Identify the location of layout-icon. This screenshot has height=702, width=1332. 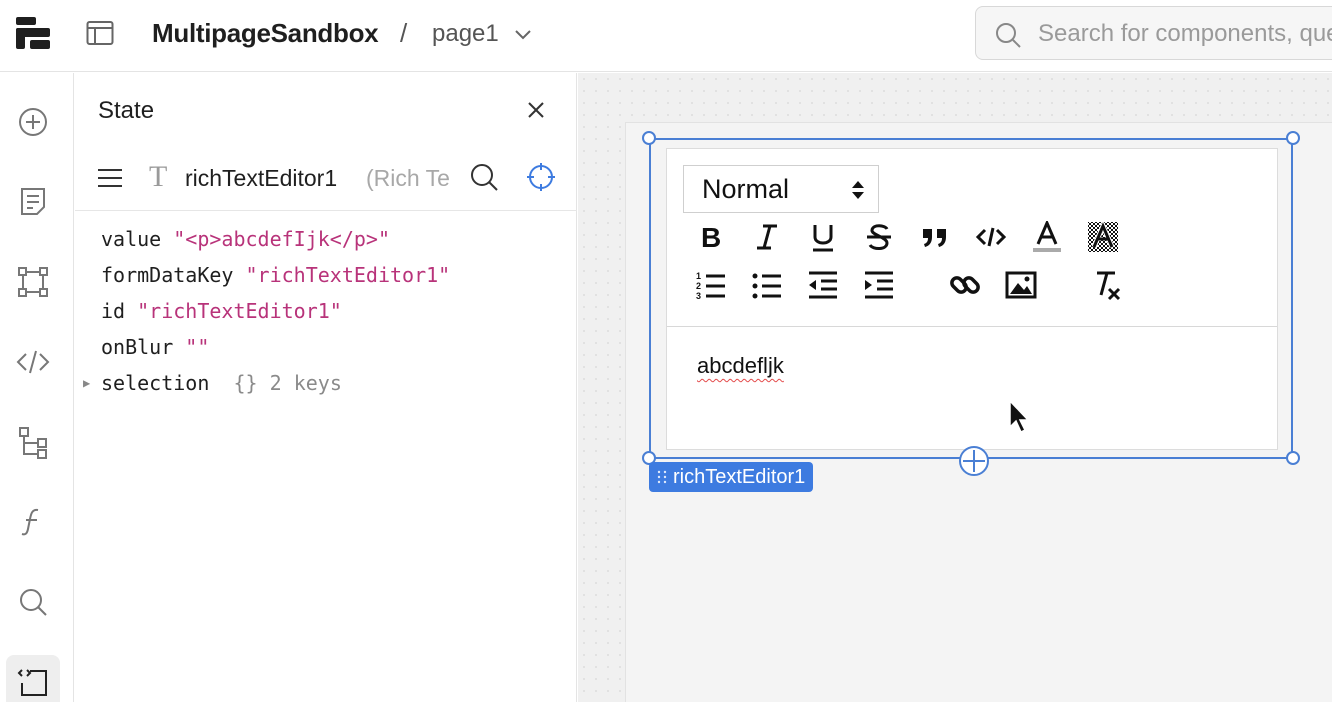
(100, 33).